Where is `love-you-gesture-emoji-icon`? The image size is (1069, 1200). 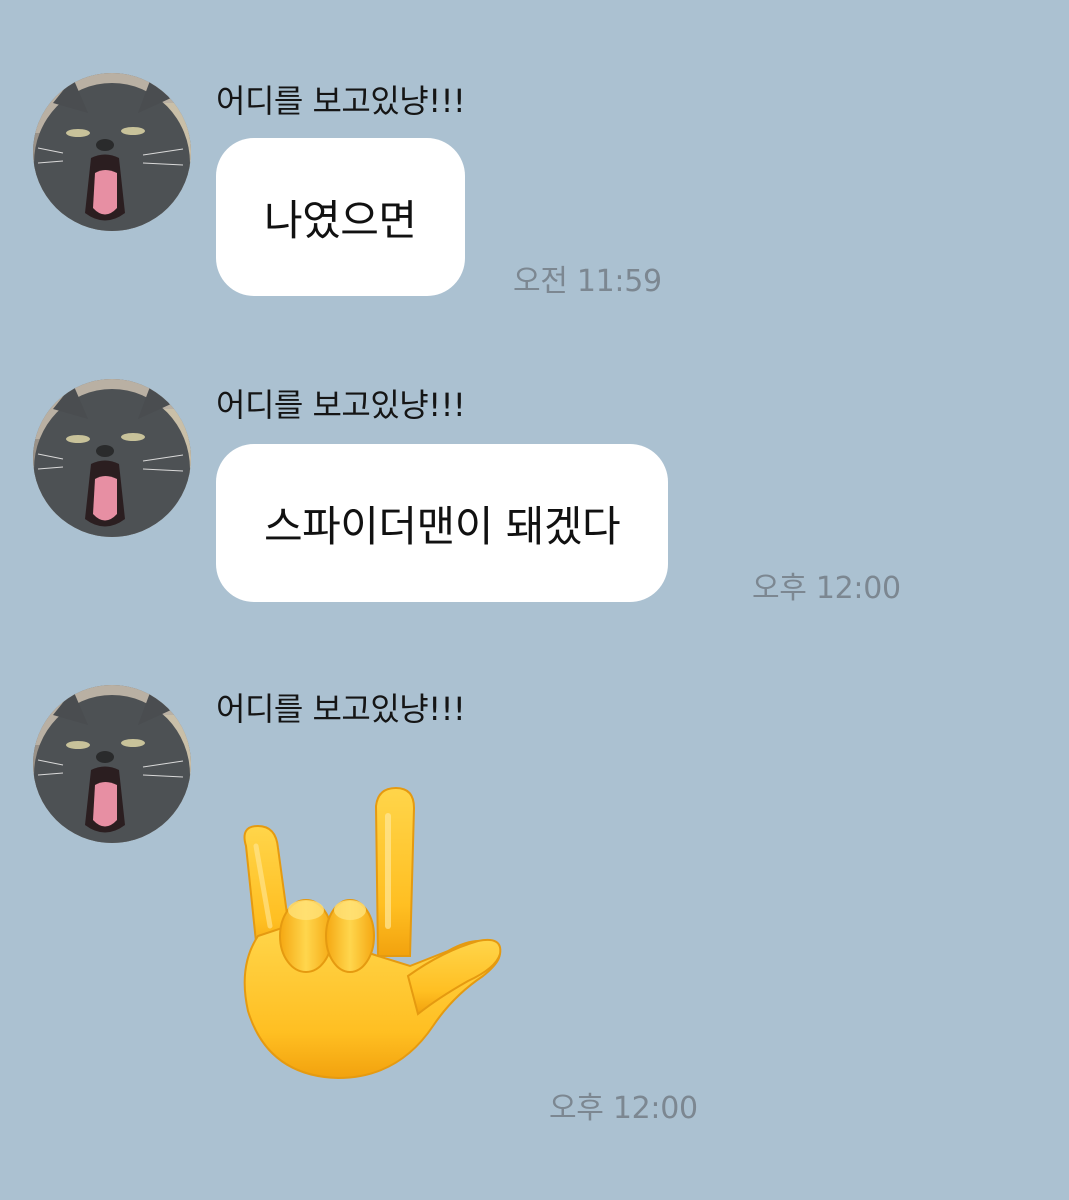 love-you-gesture-emoji-icon is located at coordinates (368, 936).